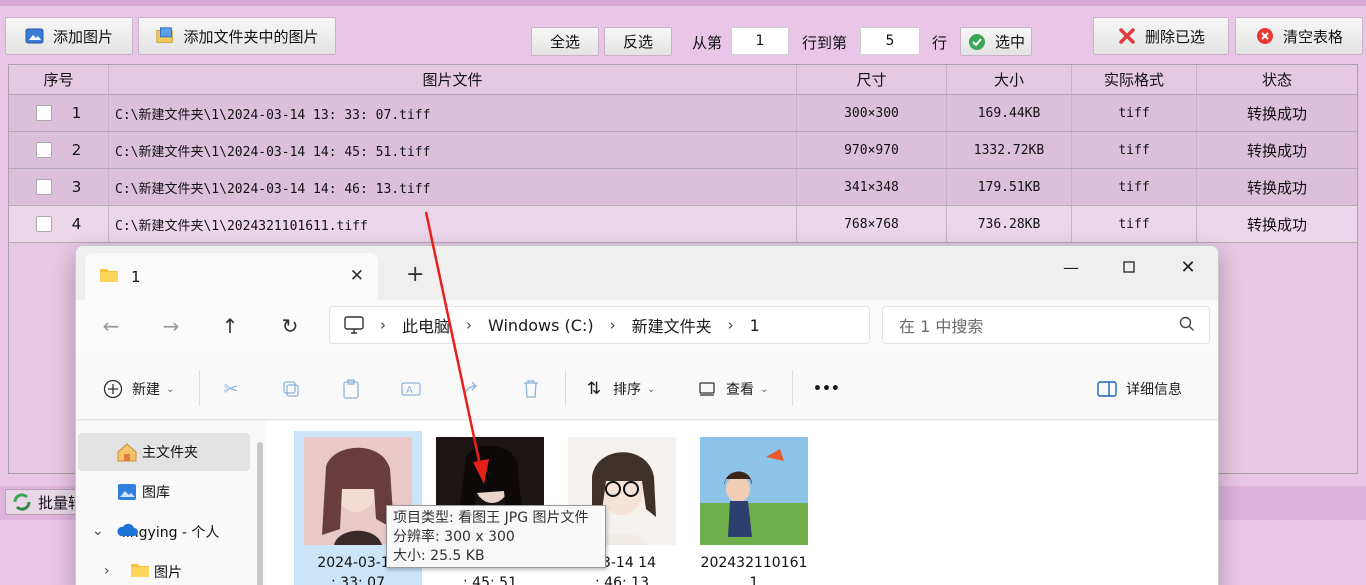 This screenshot has width=1366, height=585. I want to click on copy-button, so click(295, 389).